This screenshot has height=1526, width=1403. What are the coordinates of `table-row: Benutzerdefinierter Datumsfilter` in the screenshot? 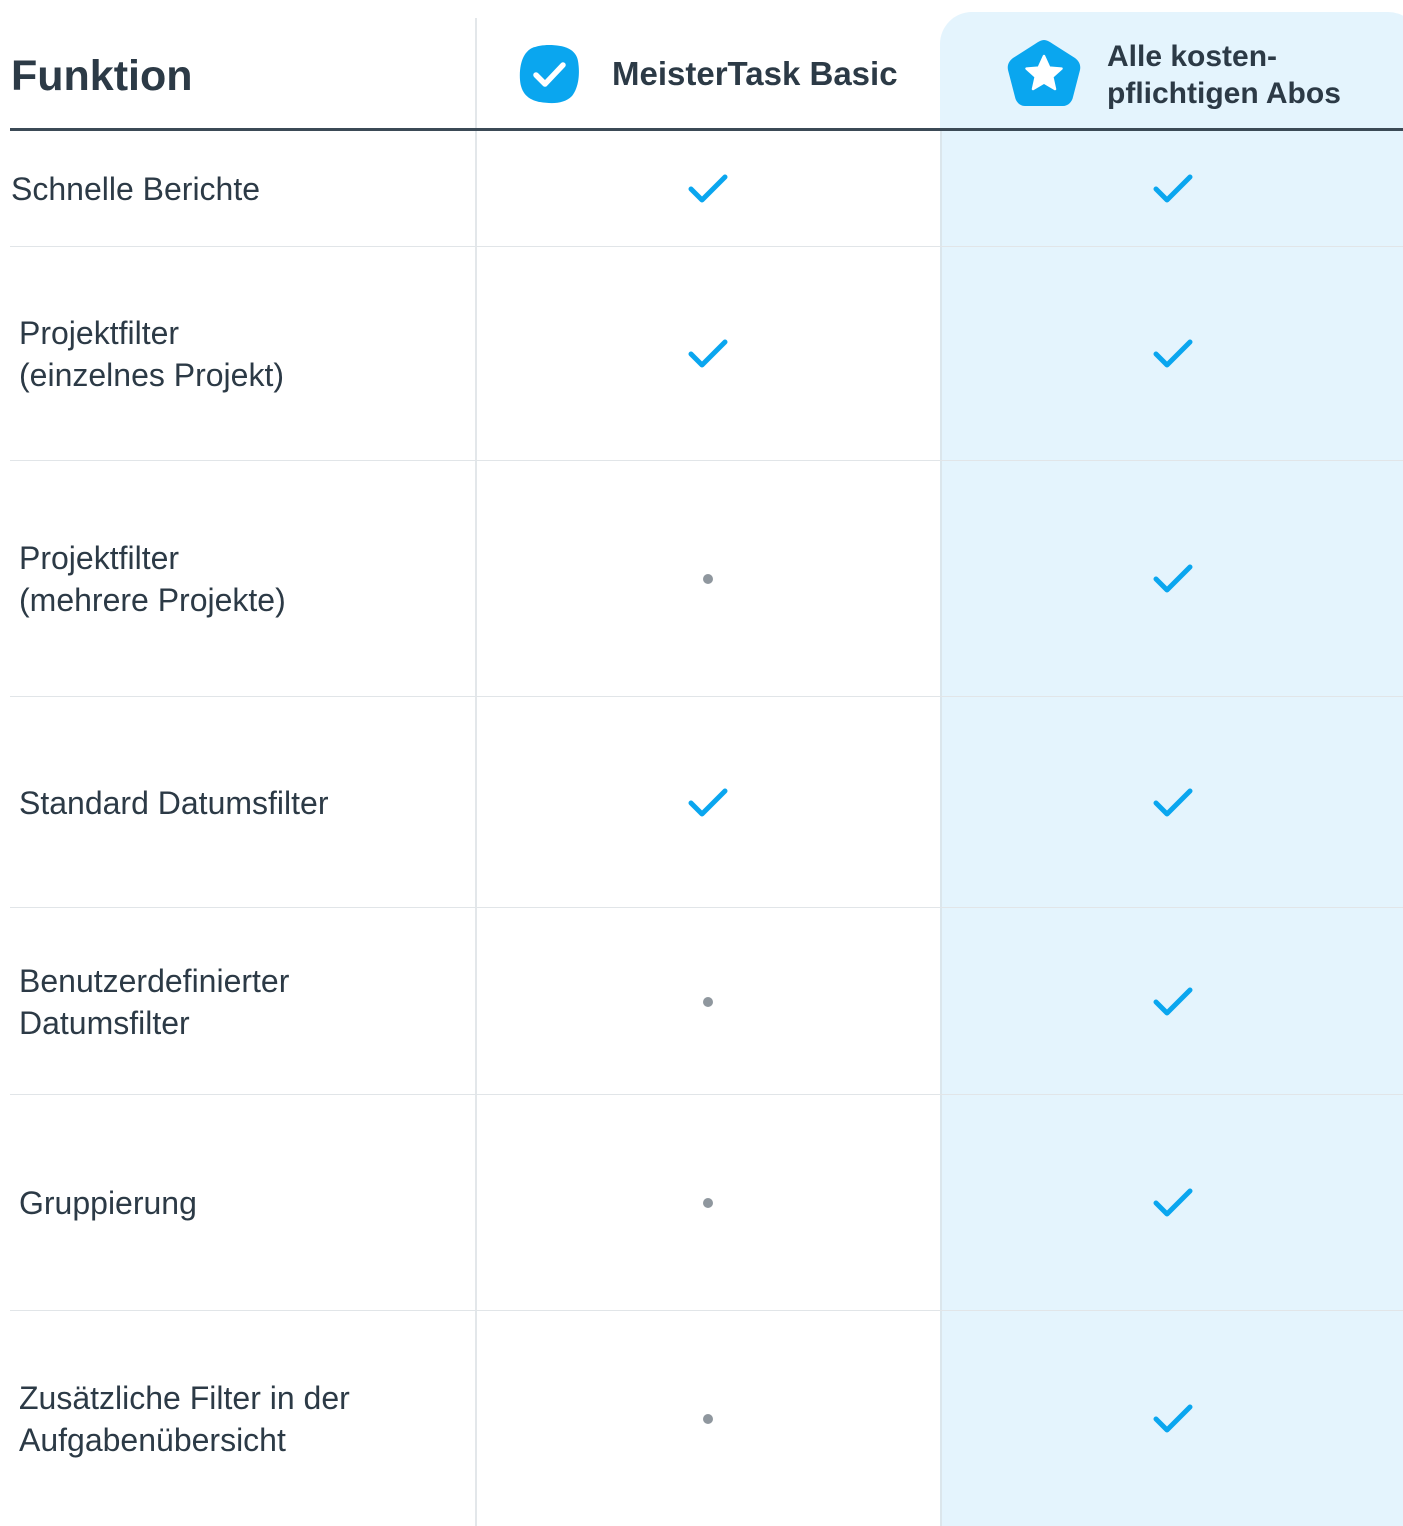 It's located at (701, 1001).